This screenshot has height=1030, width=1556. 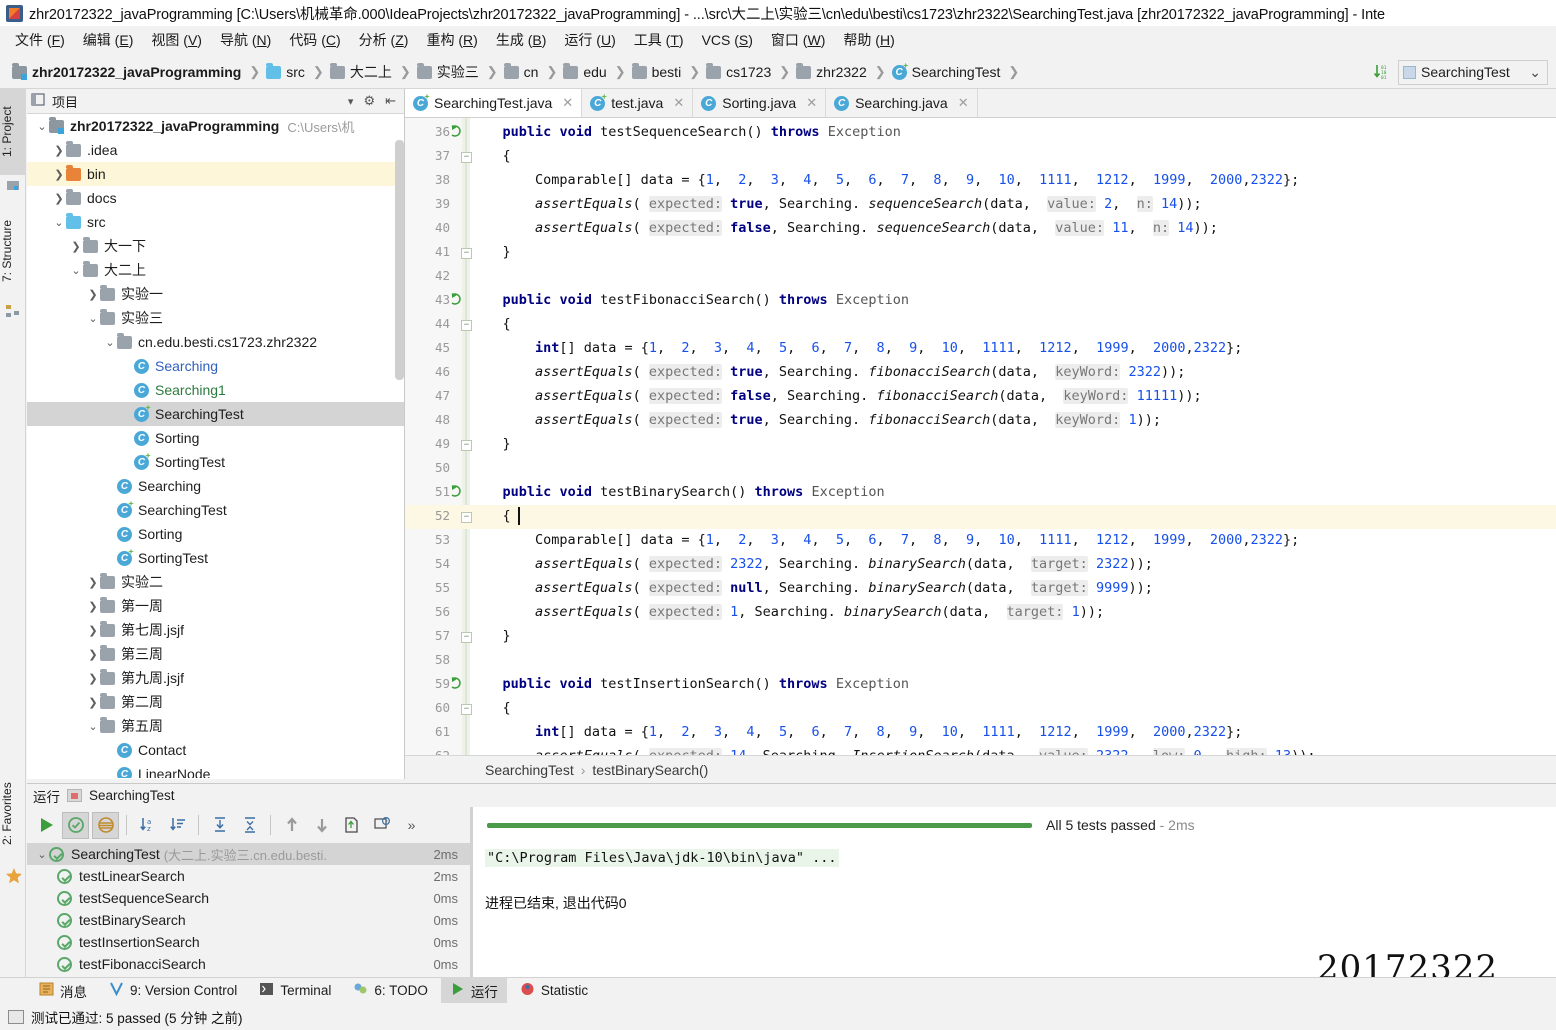 I want to click on tree-node-7: ❯ 实验一, so click(x=215, y=294).